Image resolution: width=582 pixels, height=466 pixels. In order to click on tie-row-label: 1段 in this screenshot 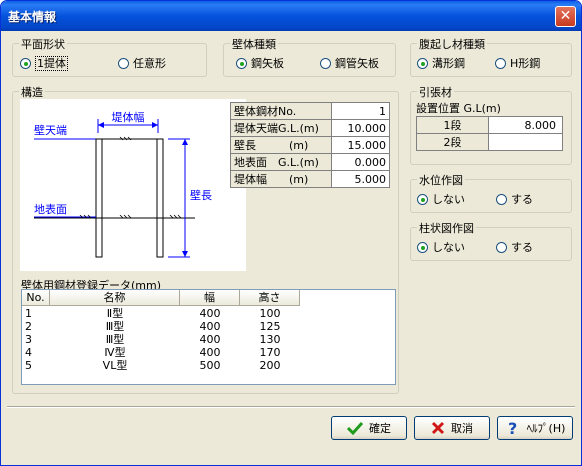, I will do `click(452, 125)`.